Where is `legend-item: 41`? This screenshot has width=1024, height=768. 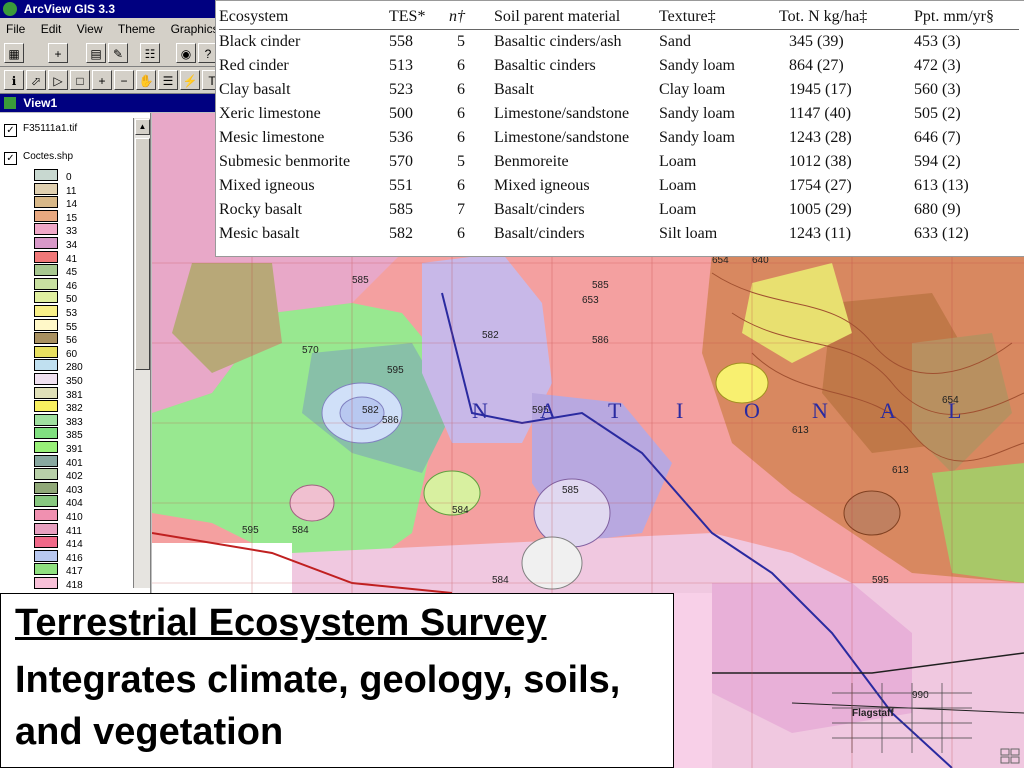 legend-item: 41 is located at coordinates (55, 257).